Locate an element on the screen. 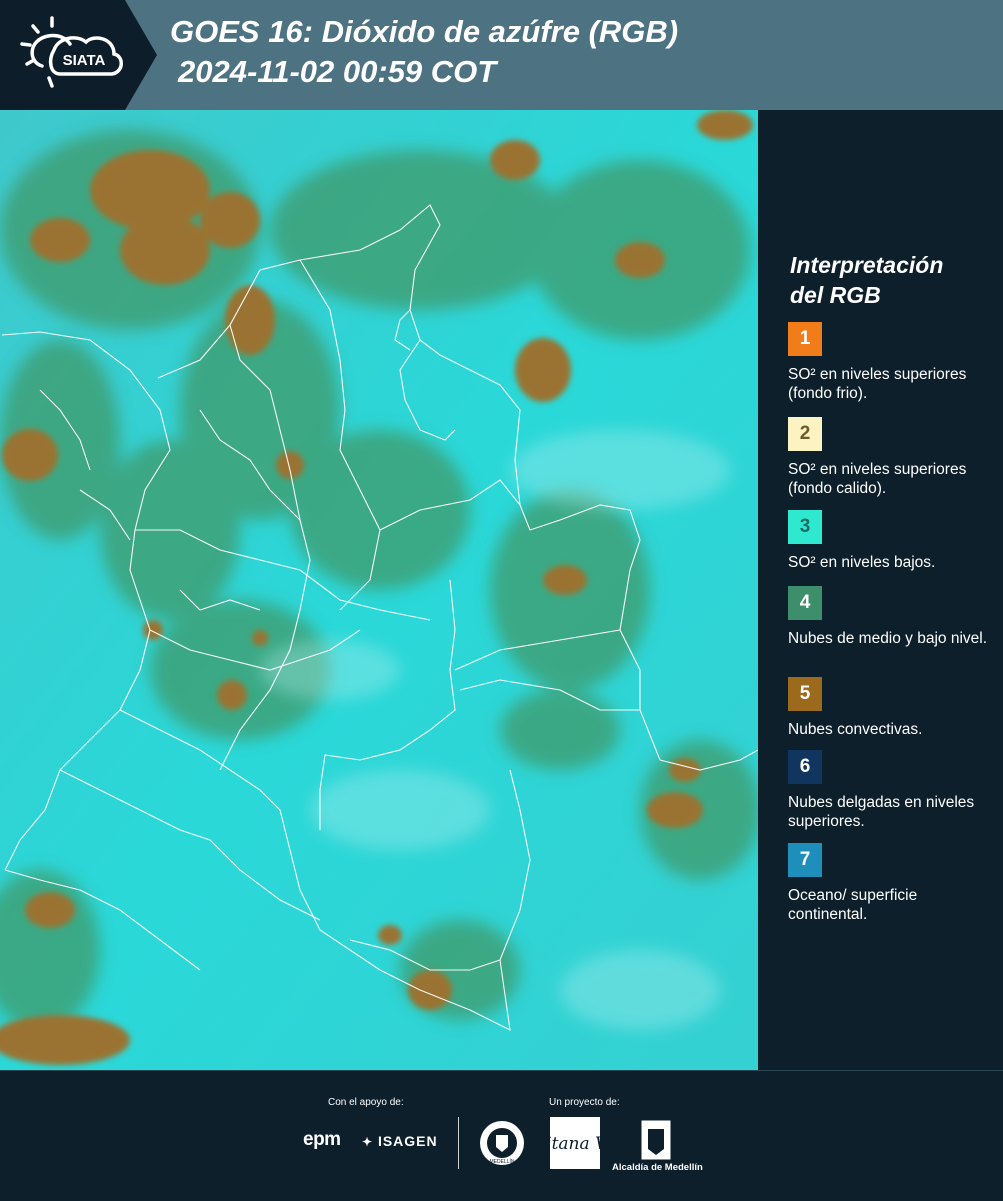  page-timestamp: 2024-11-02 00:59 COT is located at coordinates (337, 71).